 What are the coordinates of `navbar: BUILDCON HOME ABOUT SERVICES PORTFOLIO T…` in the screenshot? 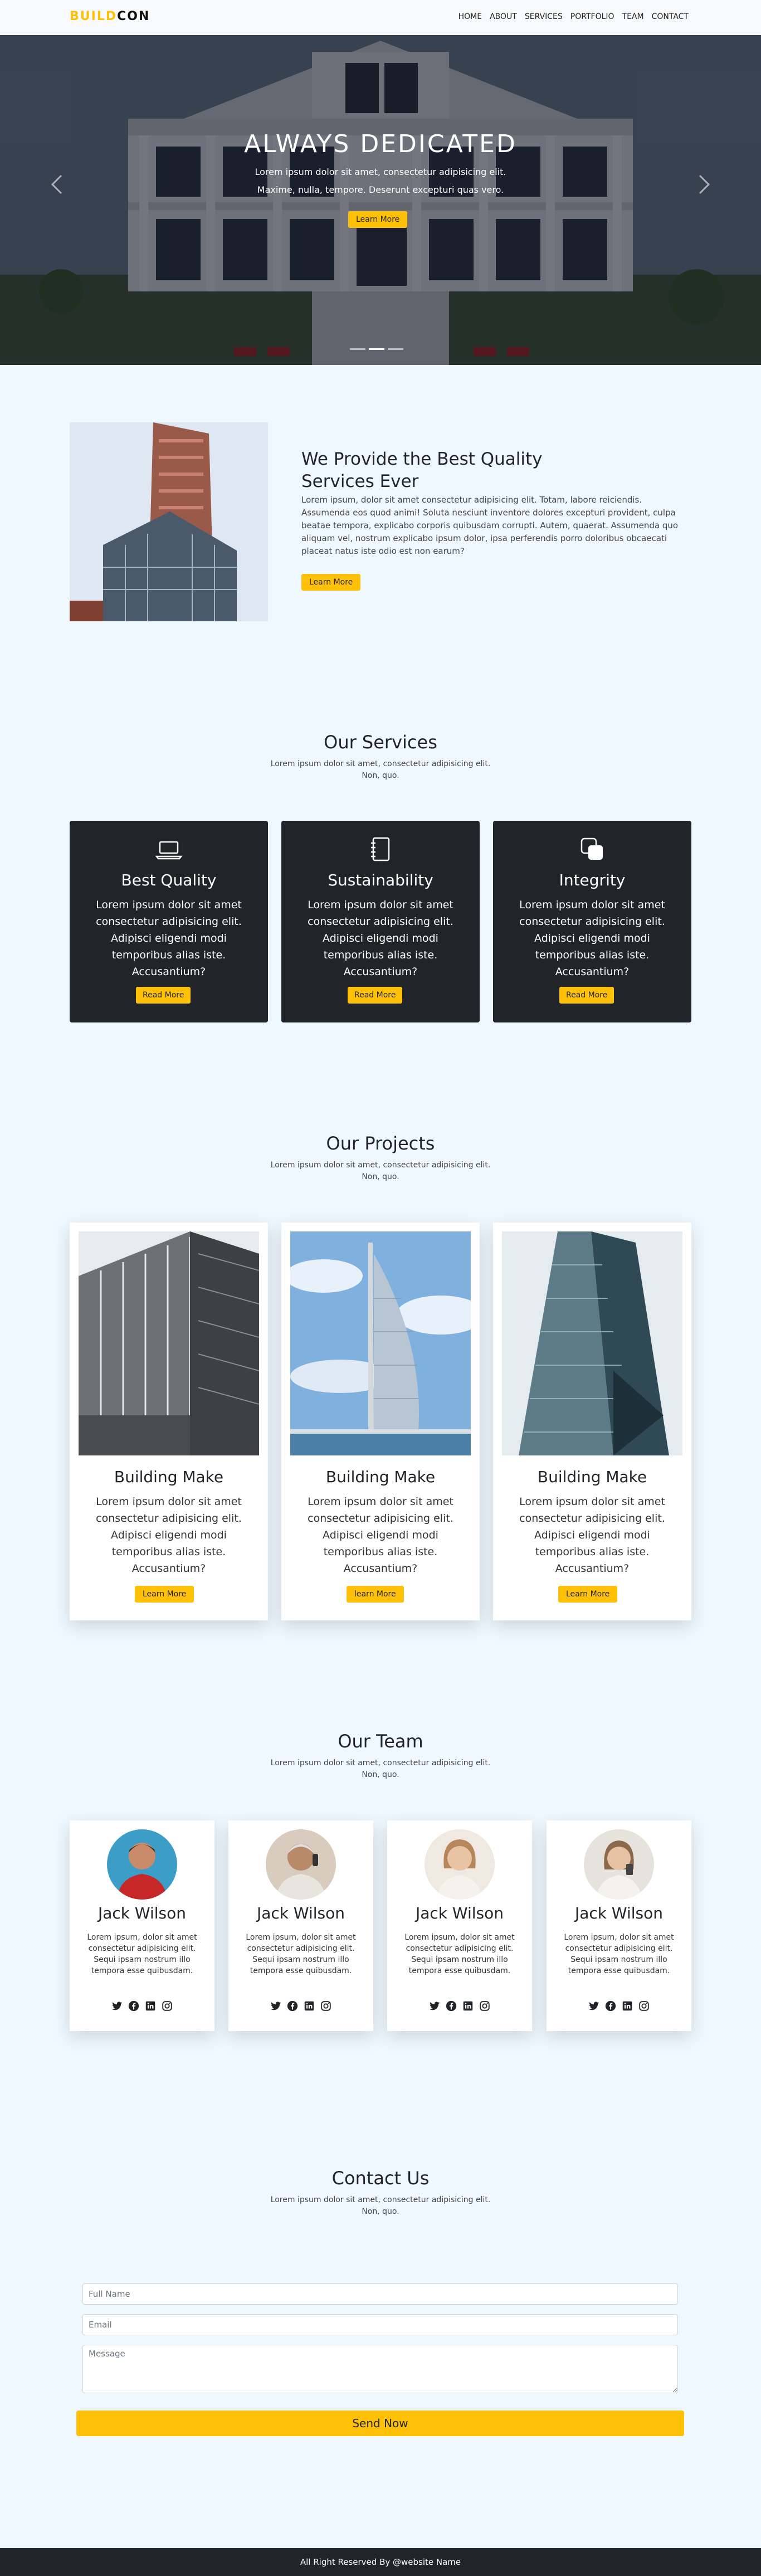 It's located at (380, 17).